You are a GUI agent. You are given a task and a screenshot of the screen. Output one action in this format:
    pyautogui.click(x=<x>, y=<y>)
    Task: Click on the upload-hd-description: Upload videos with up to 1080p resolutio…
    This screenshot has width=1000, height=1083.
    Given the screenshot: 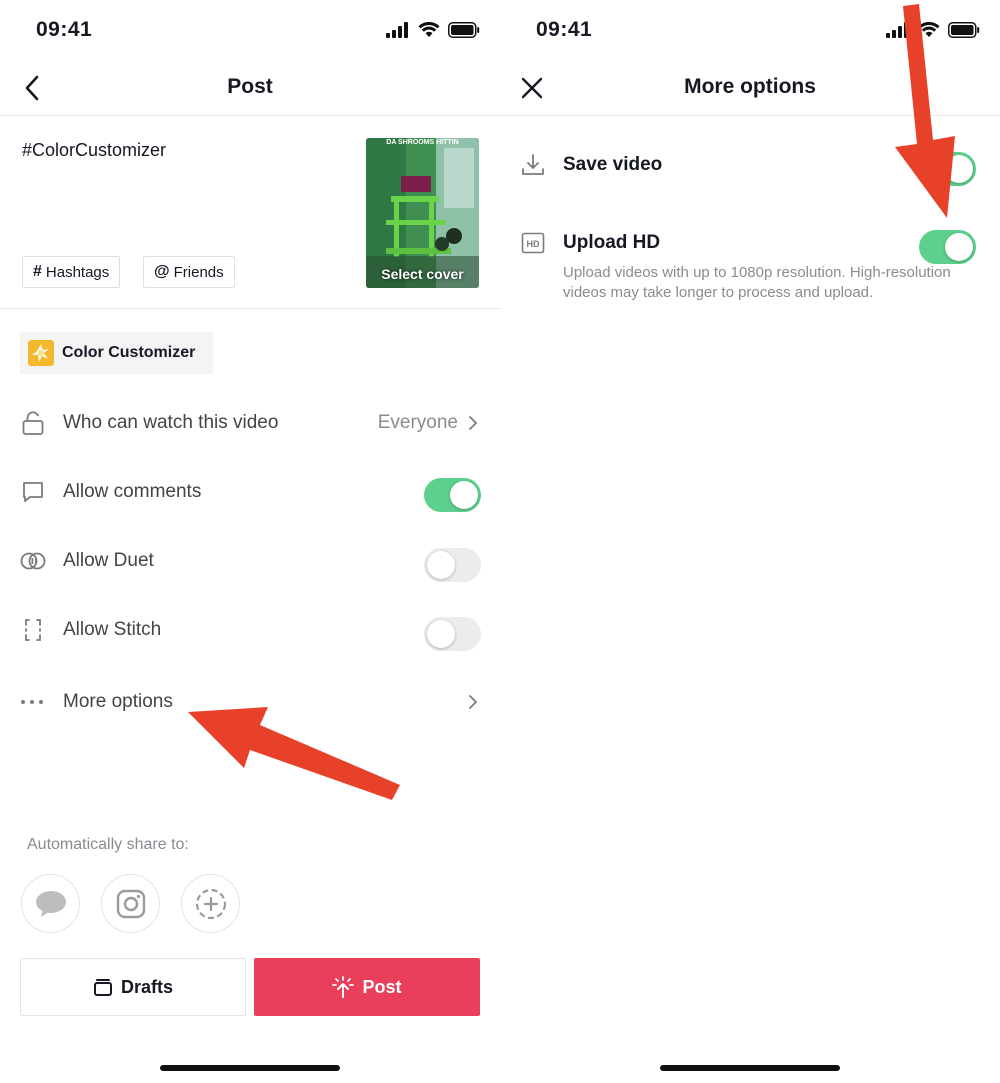 What is the action you would take?
    pyautogui.click(x=757, y=282)
    